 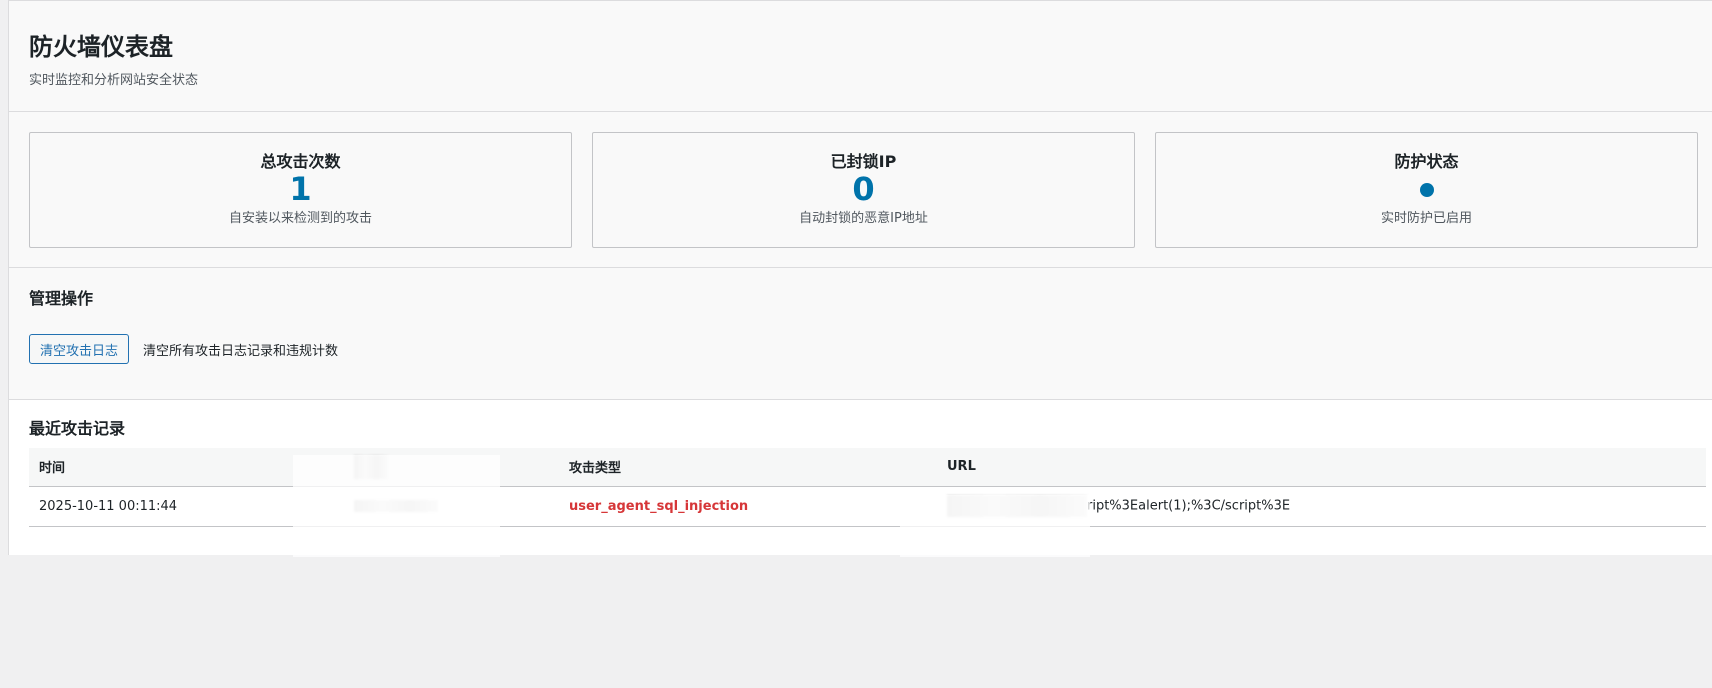 I want to click on stat-card-protection-status: 防护状态 实时防护已启用, so click(x=1426, y=190).